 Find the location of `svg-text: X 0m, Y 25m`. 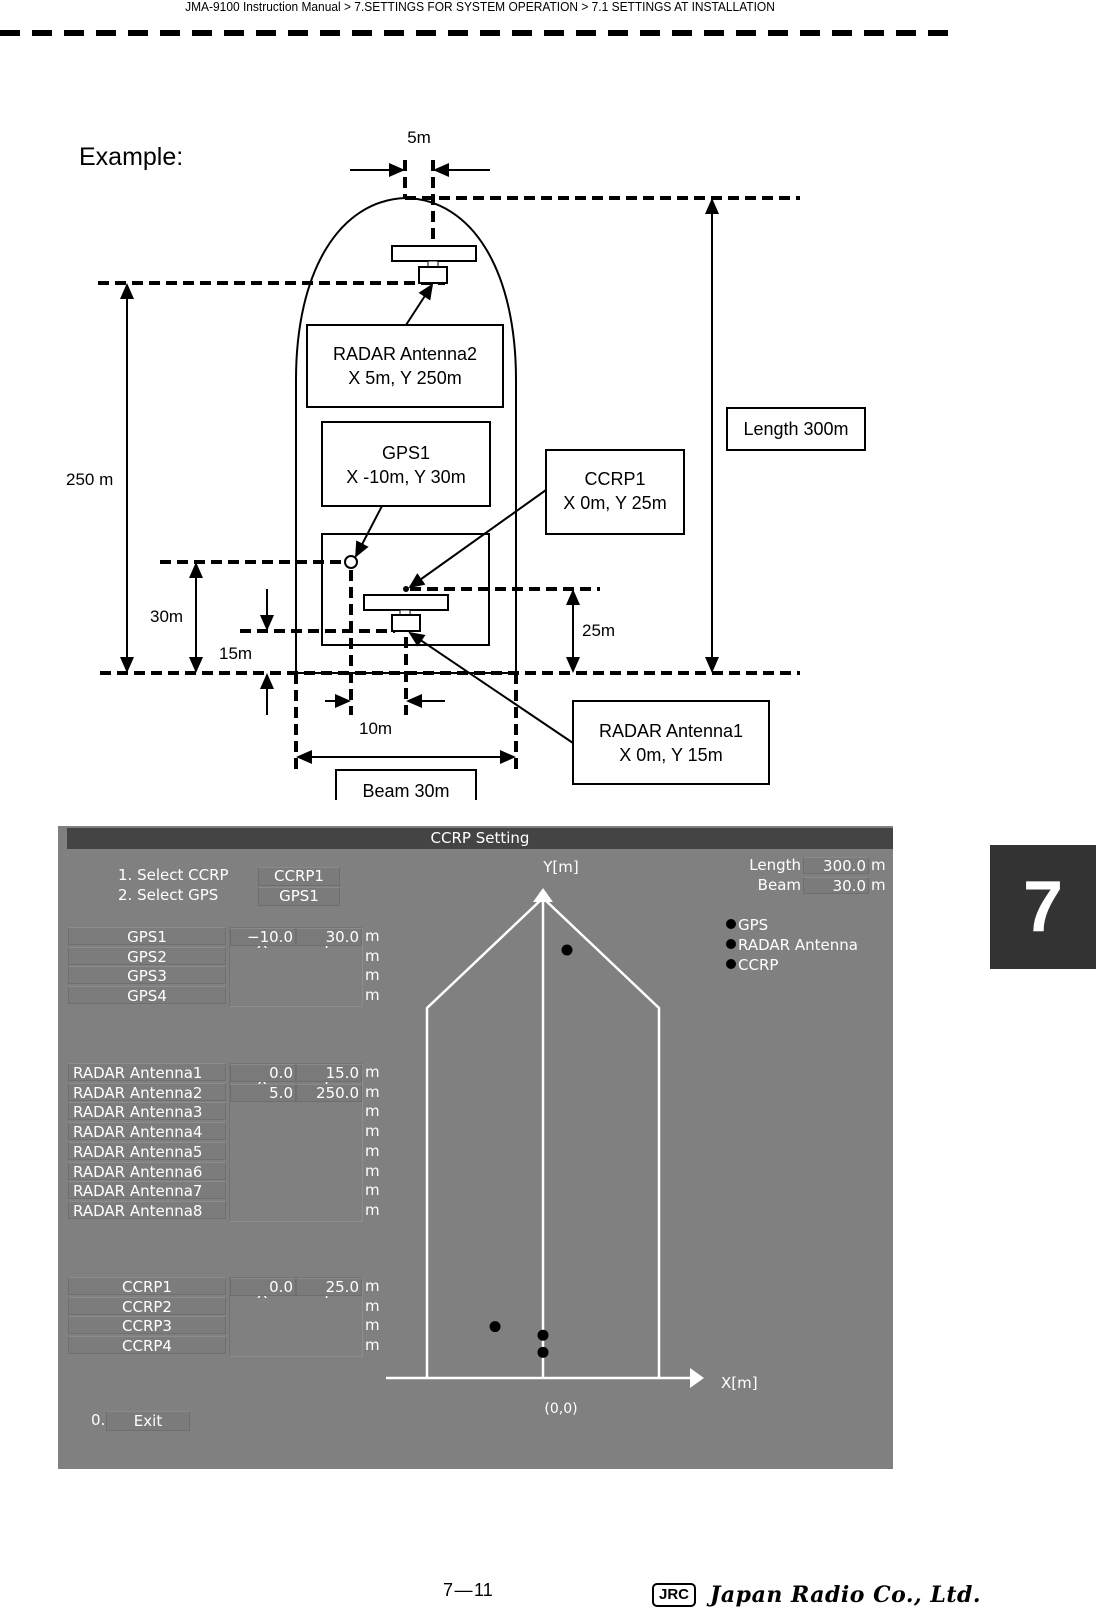

svg-text: X 0m, Y 25m is located at coordinates (614, 503).